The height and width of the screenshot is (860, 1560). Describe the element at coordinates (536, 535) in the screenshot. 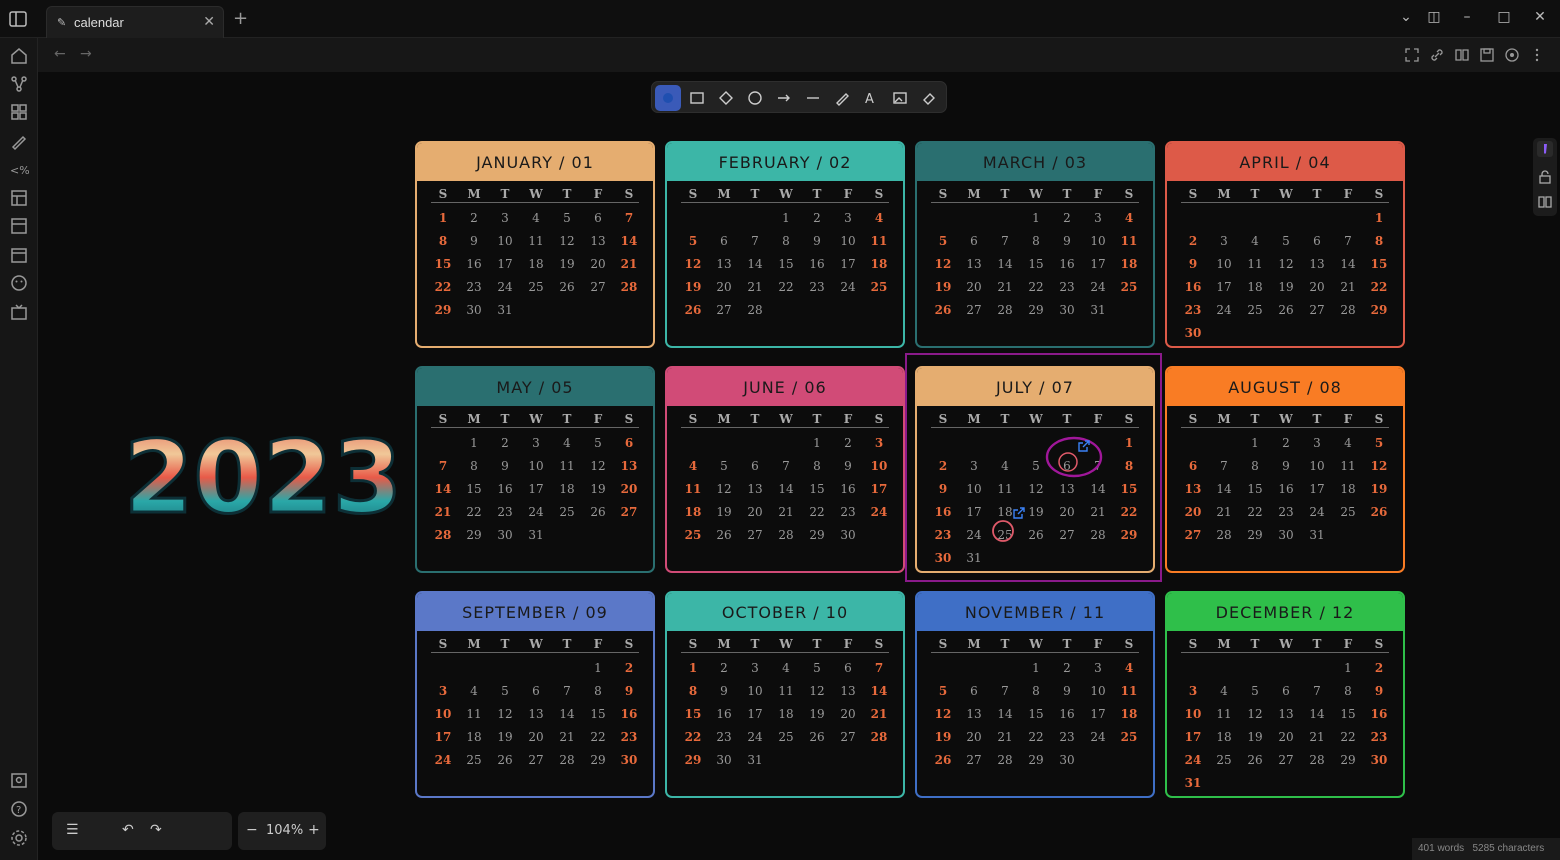

I see `day-cell: 31` at that location.